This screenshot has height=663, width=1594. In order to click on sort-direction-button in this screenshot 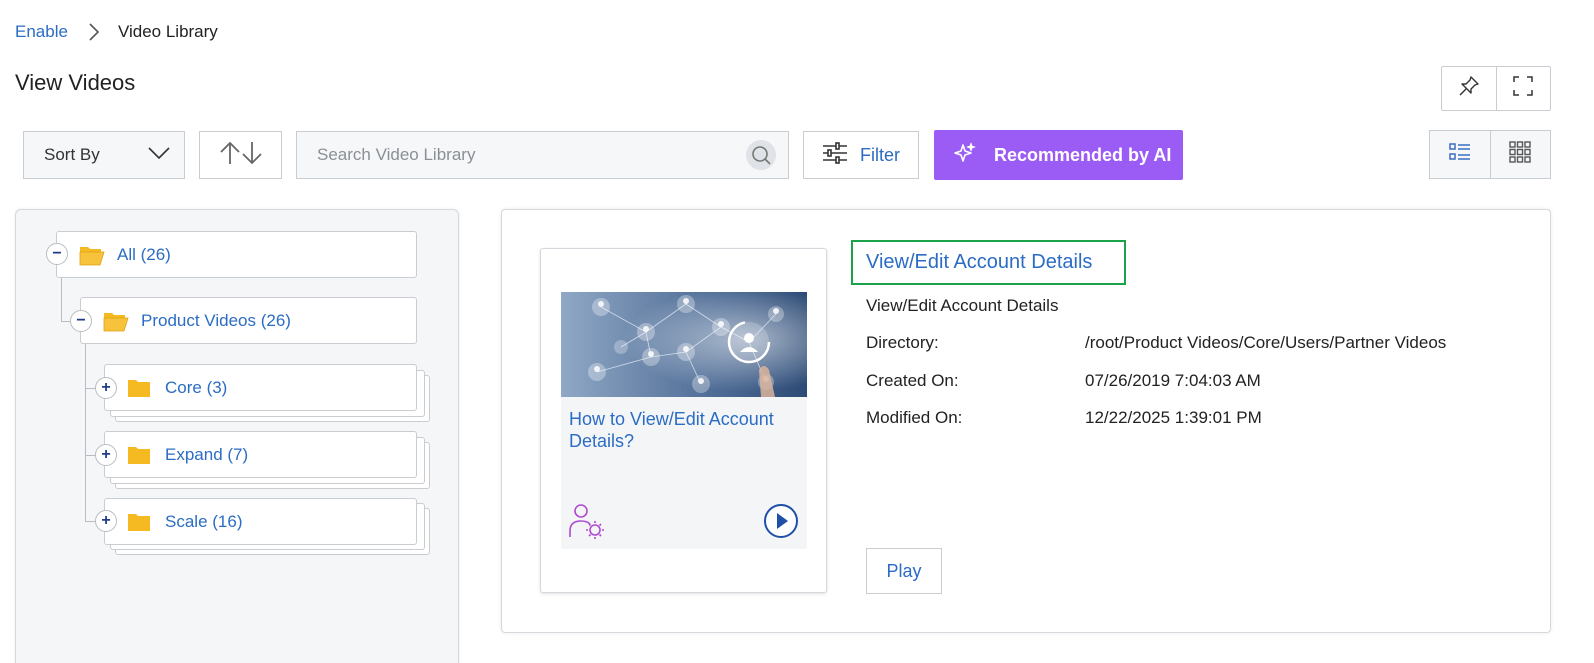, I will do `click(240, 155)`.